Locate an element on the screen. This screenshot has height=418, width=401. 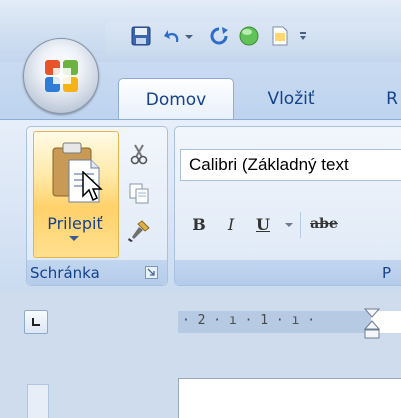
copy-icon is located at coordinates (139, 193).